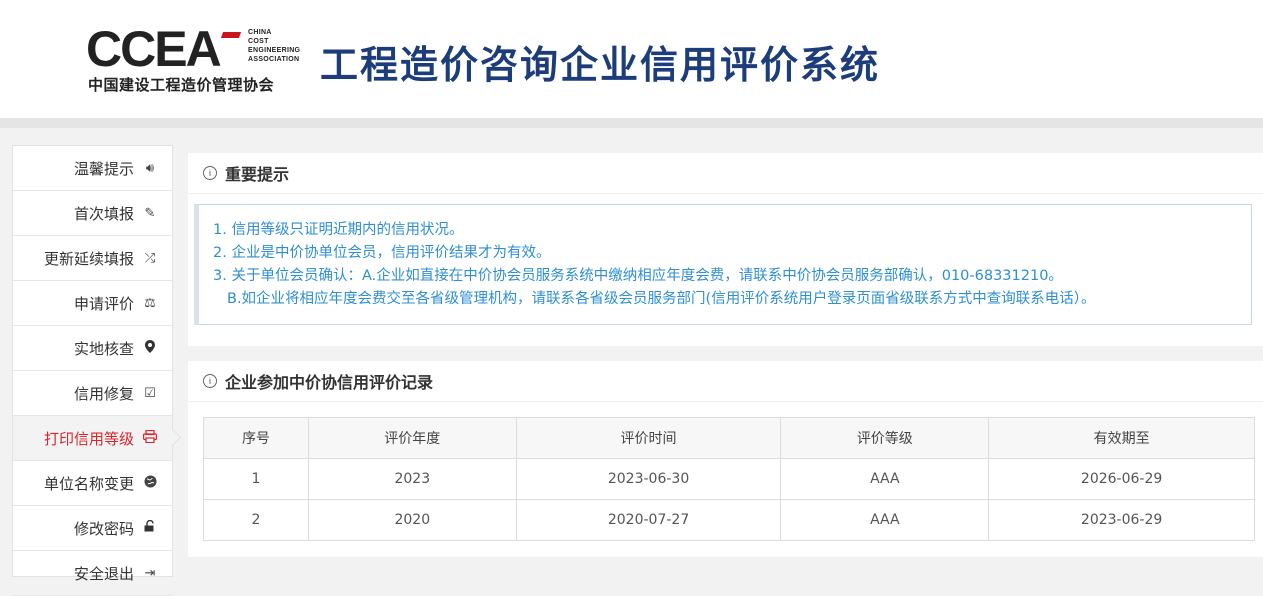 The width and height of the screenshot is (1263, 596). Describe the element at coordinates (150, 438) in the screenshot. I see `print-icon` at that location.